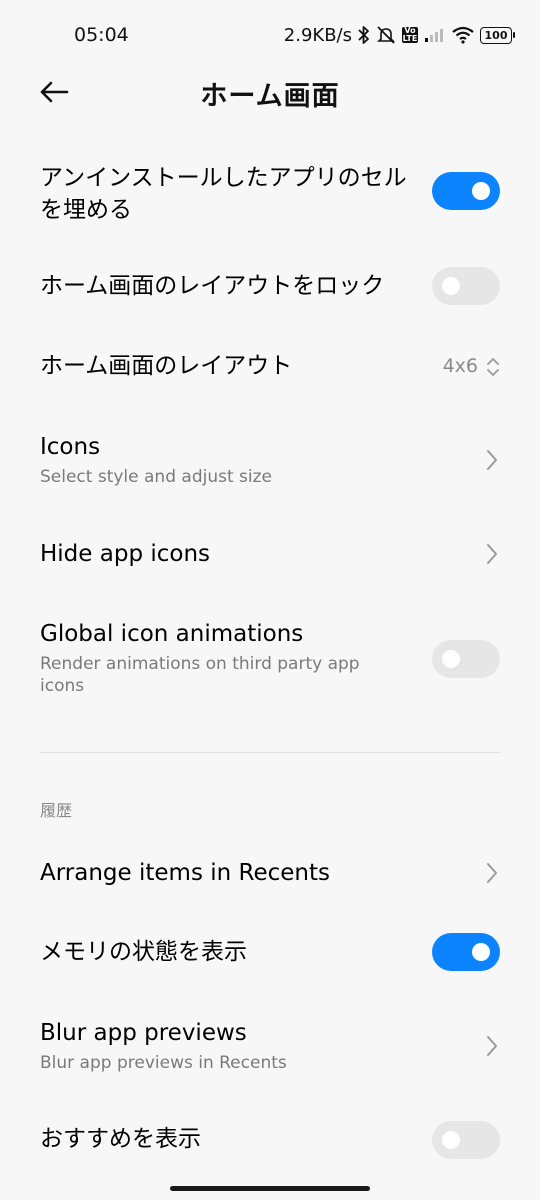 The width and height of the screenshot is (540, 1200). What do you see at coordinates (70, 447) in the screenshot?
I see `setting-icons-title: Icons` at bounding box center [70, 447].